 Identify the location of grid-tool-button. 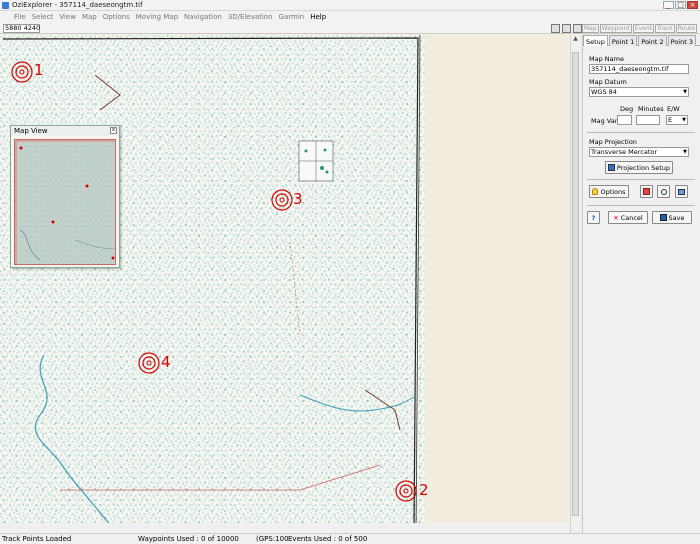
(646, 191).